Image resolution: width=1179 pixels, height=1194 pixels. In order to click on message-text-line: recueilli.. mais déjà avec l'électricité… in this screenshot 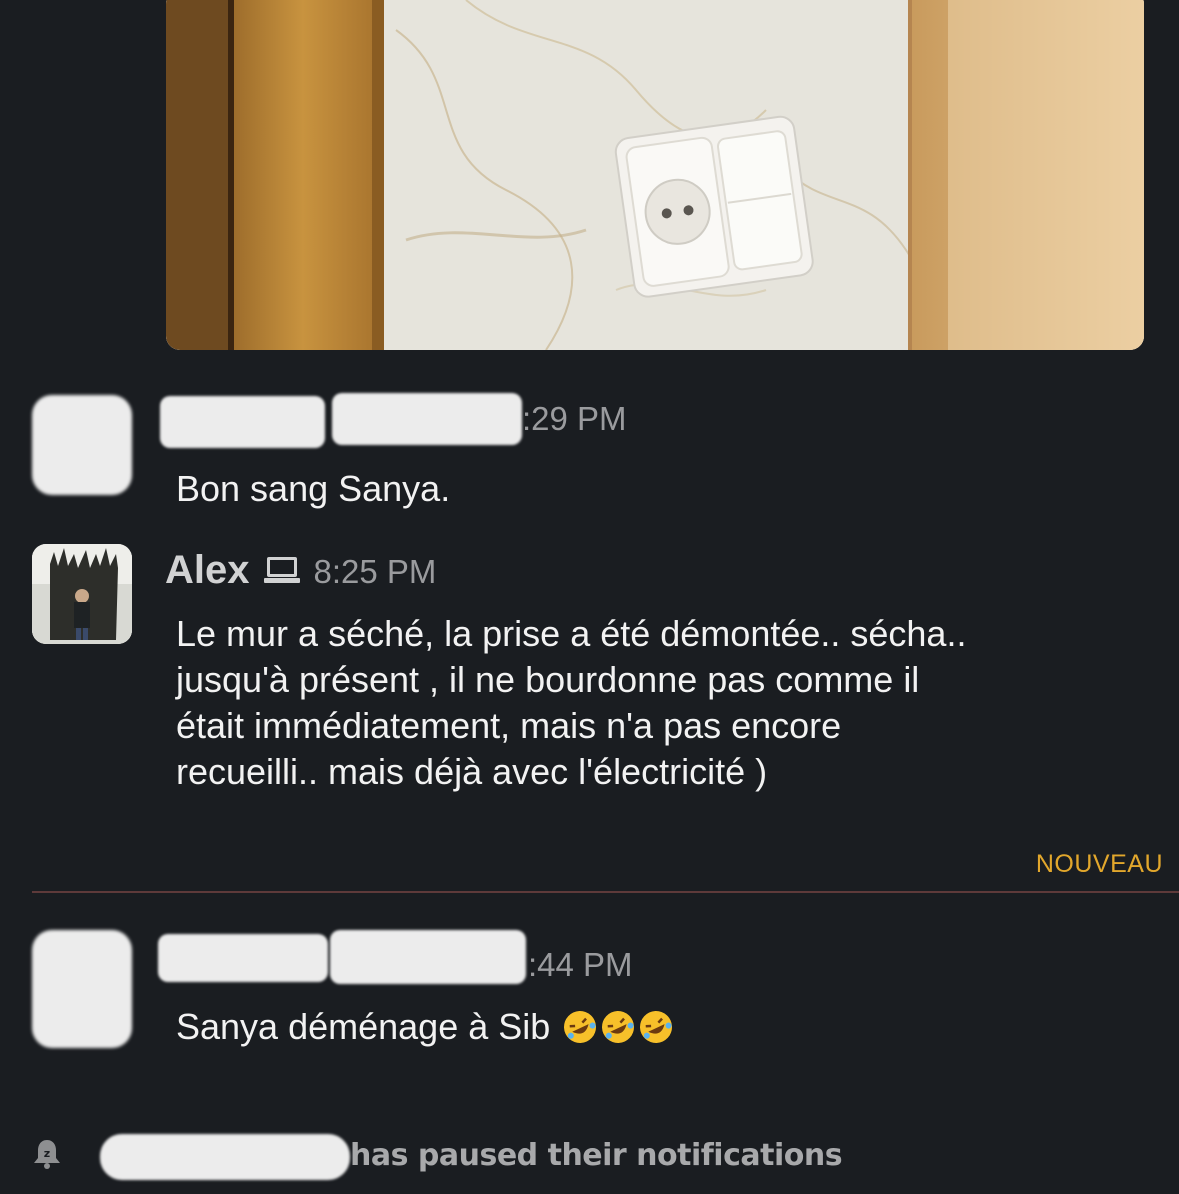, I will do `click(472, 771)`.